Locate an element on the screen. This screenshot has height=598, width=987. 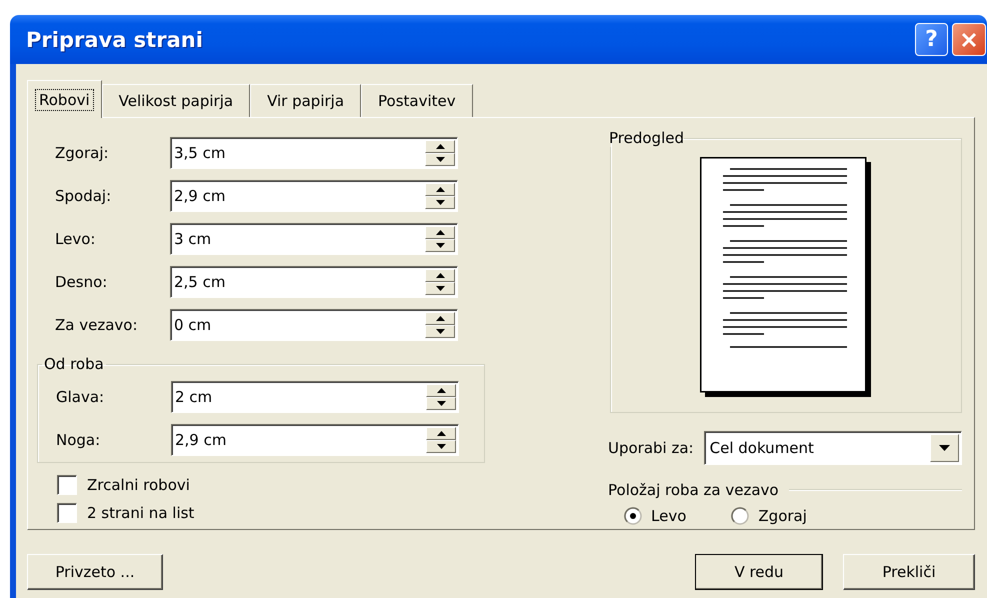
caret-icon is located at coordinates (944, 448).